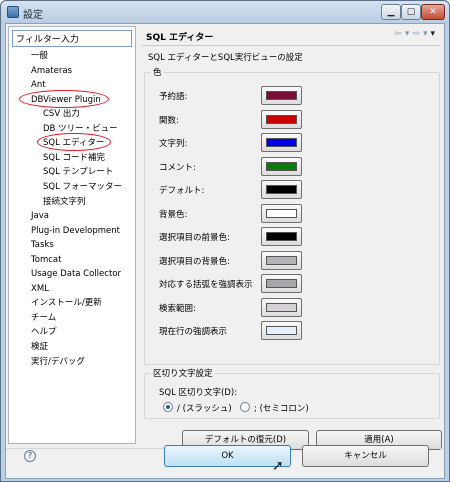 The height and width of the screenshot is (482, 450). I want to click on radio-semicolon-label: ; (セミコロン), so click(281, 408).